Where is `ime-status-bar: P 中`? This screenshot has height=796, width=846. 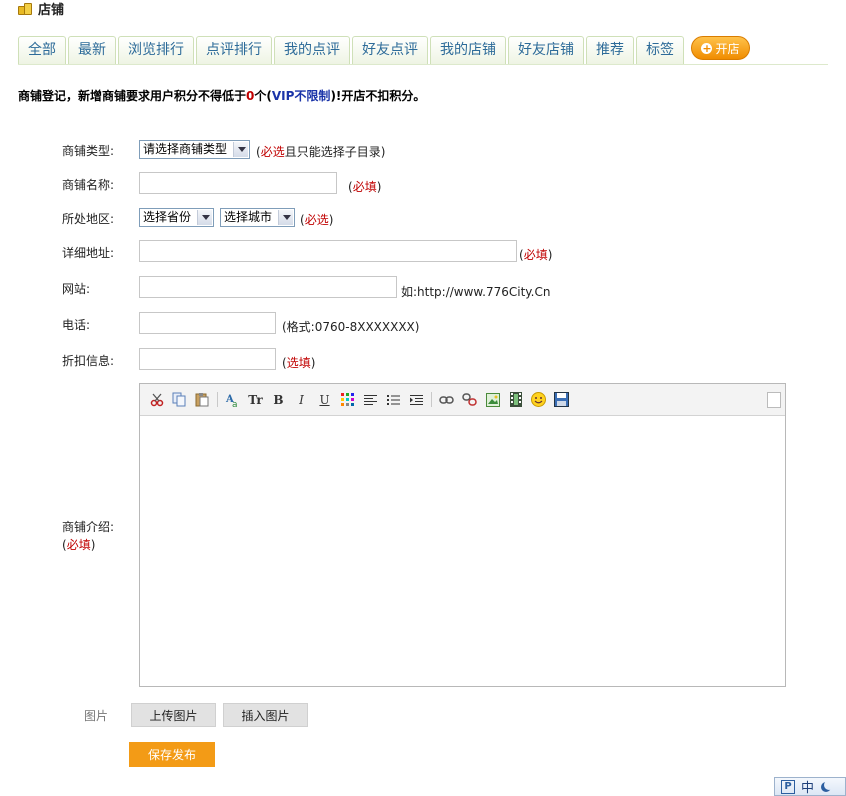 ime-status-bar: P 中 is located at coordinates (810, 786).